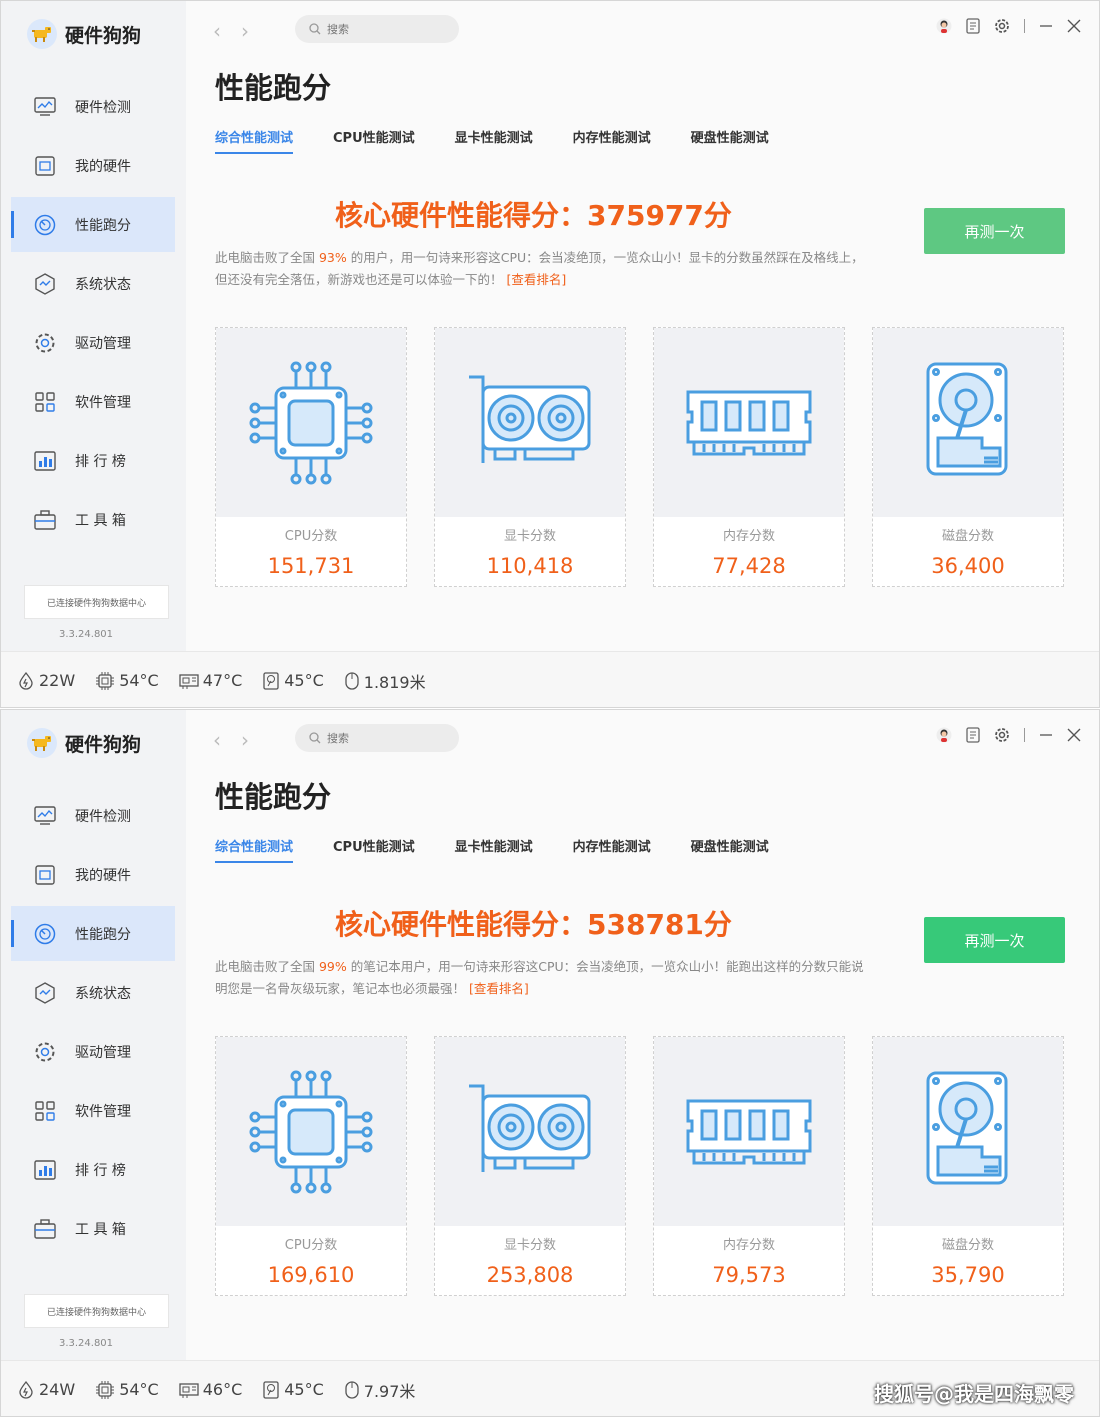 The width and height of the screenshot is (1100, 1419). What do you see at coordinates (749, 566) in the screenshot?
I see `score-card-value: 77,428` at bounding box center [749, 566].